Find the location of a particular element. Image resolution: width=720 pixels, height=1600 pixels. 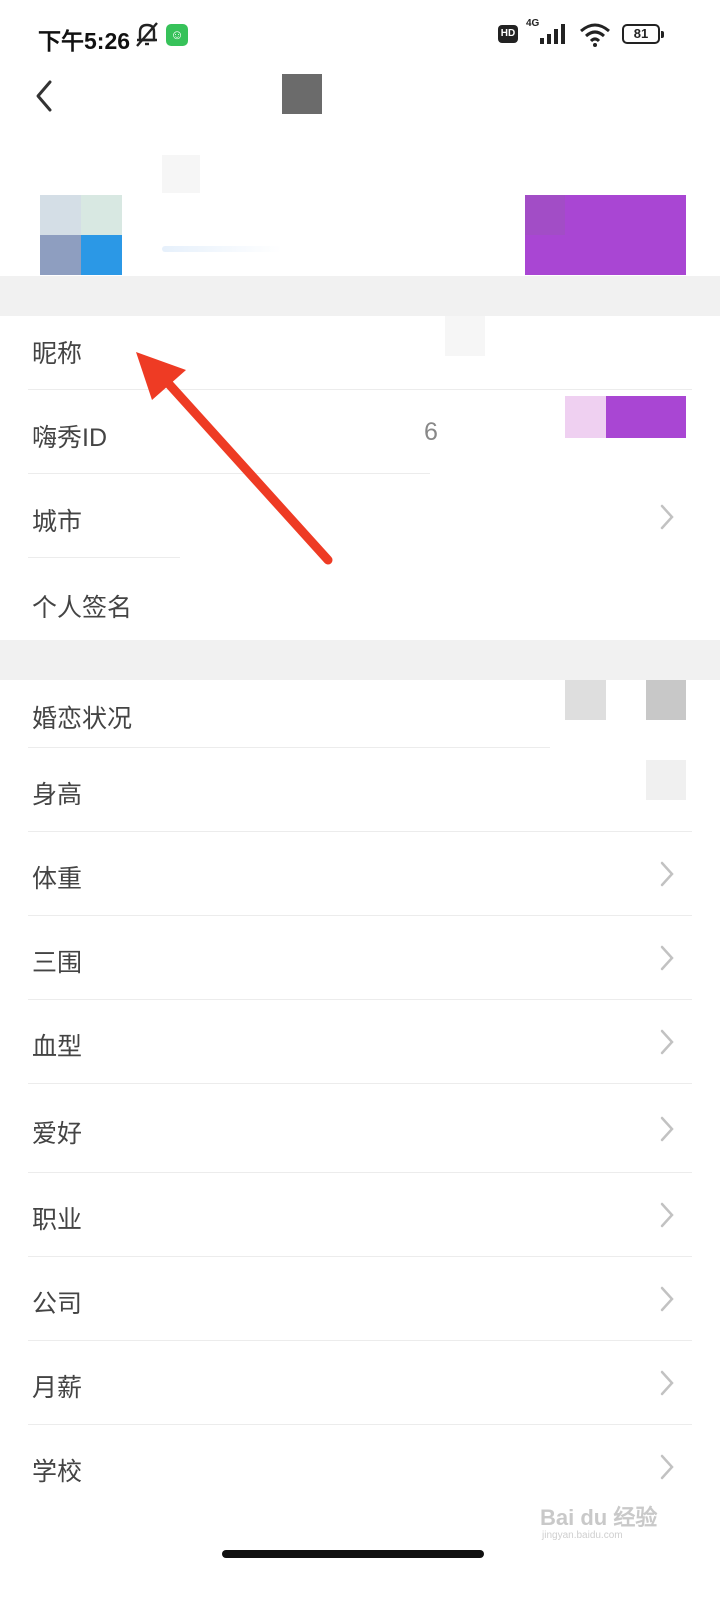

list-item: 身高 is located at coordinates (360, 790).